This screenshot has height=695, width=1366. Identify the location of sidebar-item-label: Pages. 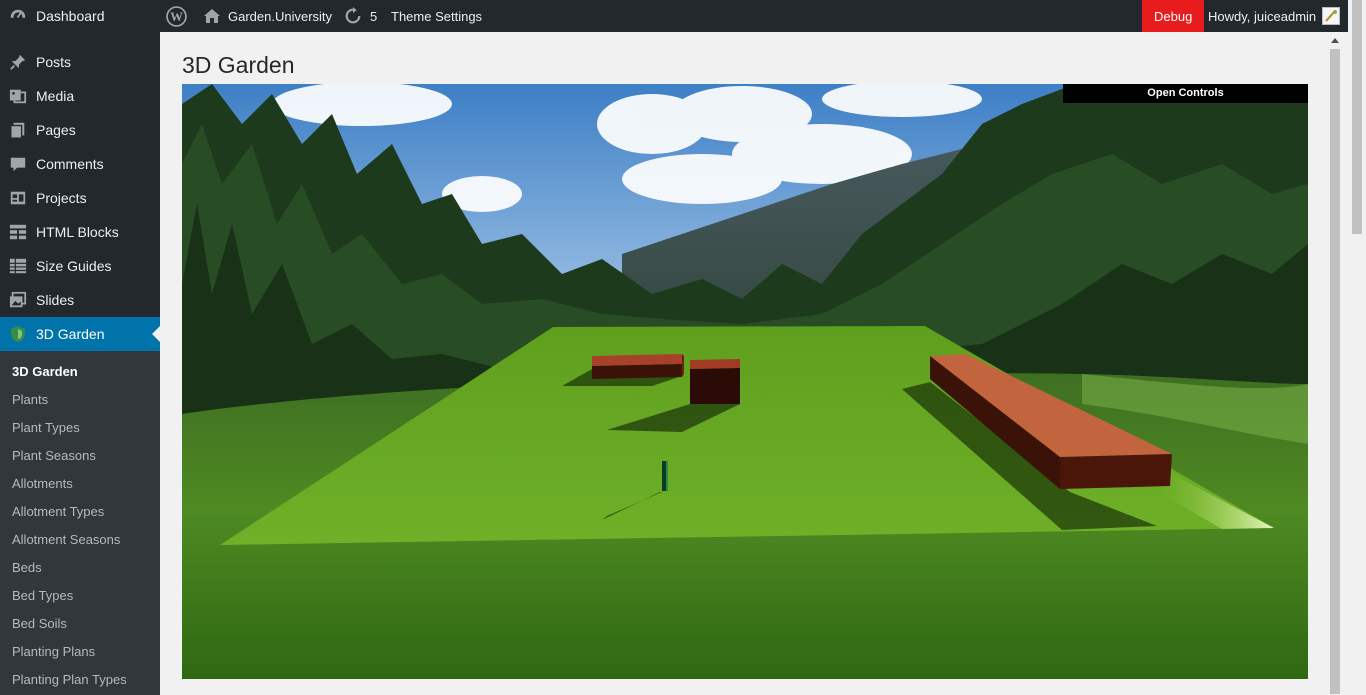
(56, 130).